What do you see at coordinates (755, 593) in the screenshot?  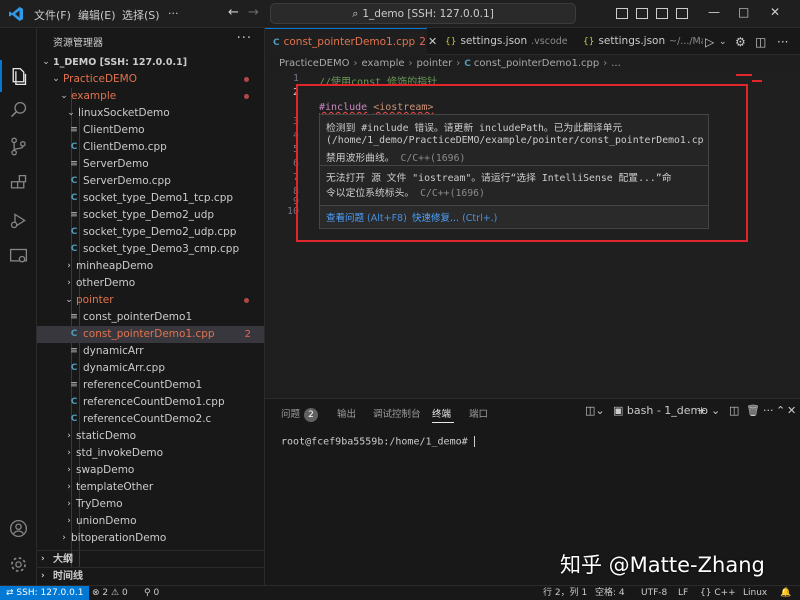 I see `platform: Linux` at bounding box center [755, 593].